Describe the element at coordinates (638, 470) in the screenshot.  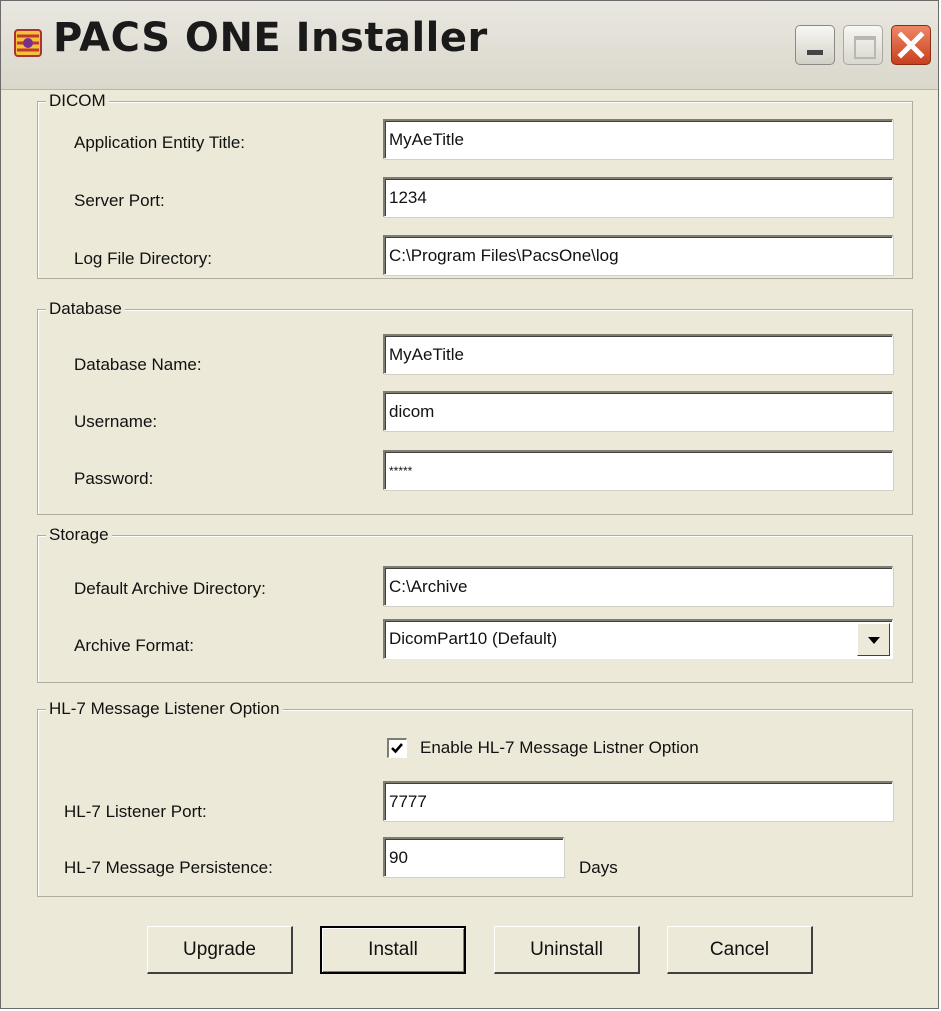
I see `password-input` at that location.